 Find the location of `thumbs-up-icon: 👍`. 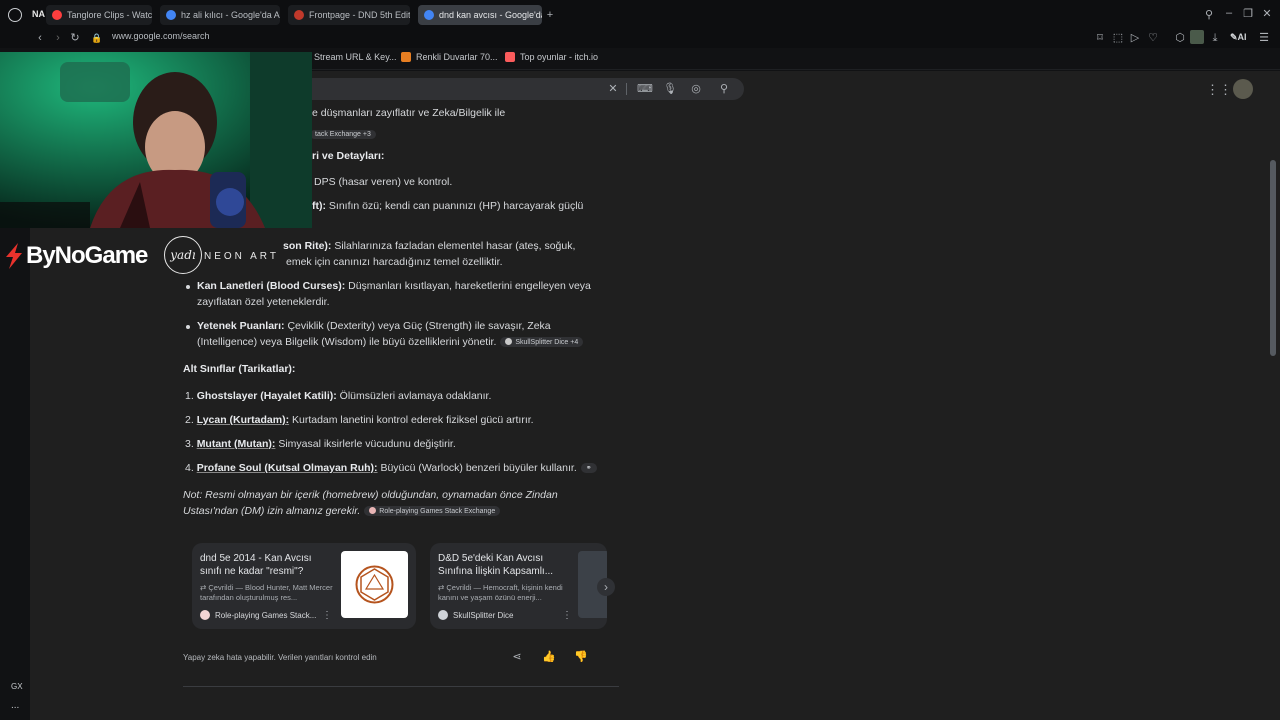

thumbs-up-icon: 👍 is located at coordinates (549, 657).